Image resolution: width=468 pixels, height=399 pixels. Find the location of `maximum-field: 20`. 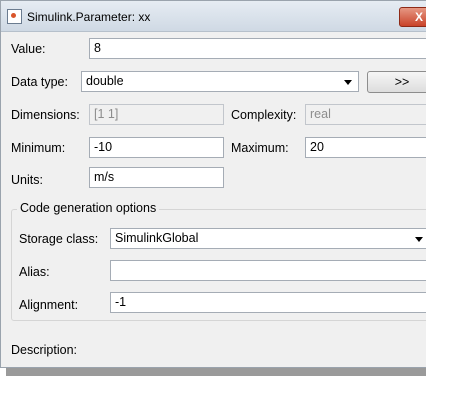

maximum-field: 20 is located at coordinates (370, 147).